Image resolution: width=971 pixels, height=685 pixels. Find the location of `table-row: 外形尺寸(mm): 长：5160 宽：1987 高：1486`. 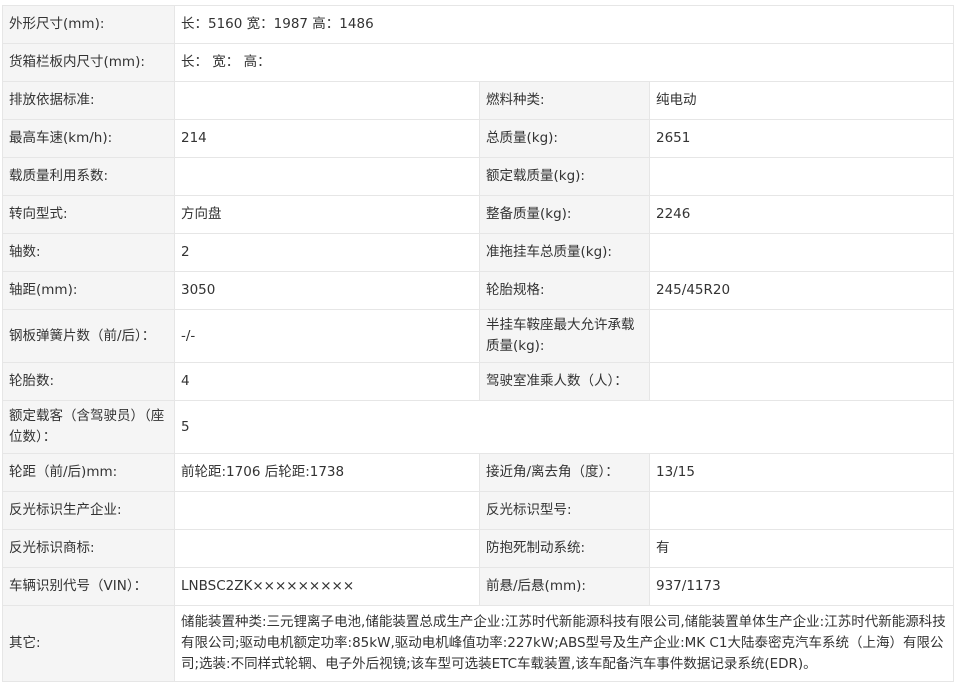

table-row: 外形尺寸(mm): 长：5160 宽：1987 高：1486 is located at coordinates (478, 24).